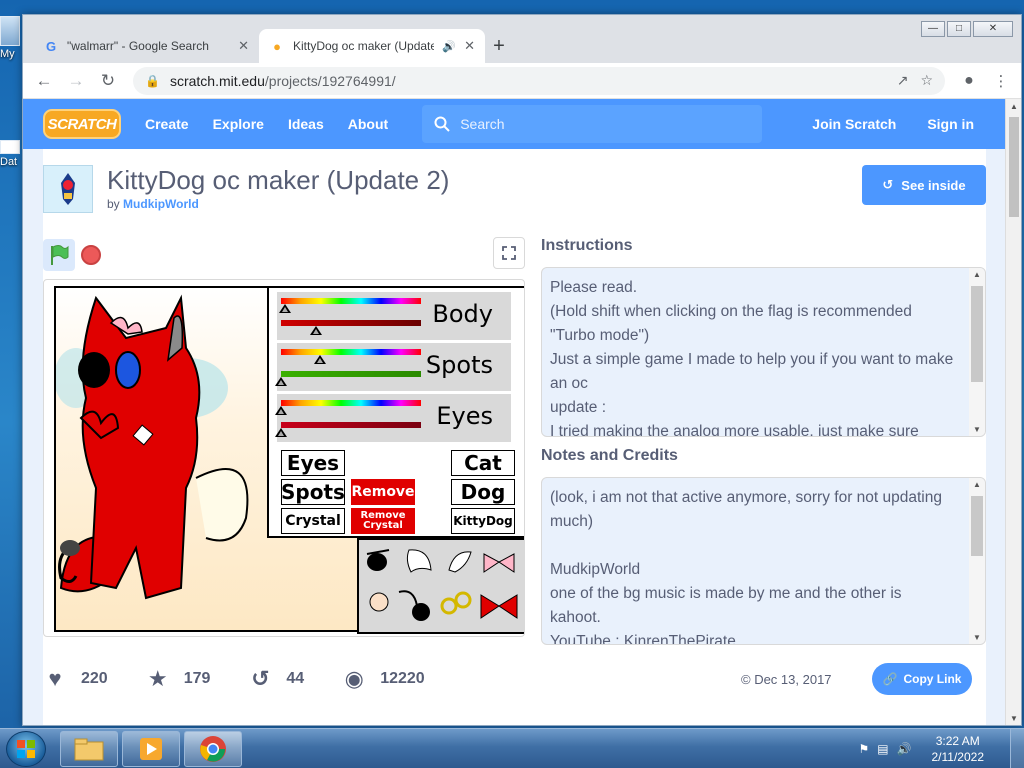 This screenshot has width=1024, height=768. What do you see at coordinates (483, 492) in the screenshot?
I see `dog-option-button: Dog` at bounding box center [483, 492].